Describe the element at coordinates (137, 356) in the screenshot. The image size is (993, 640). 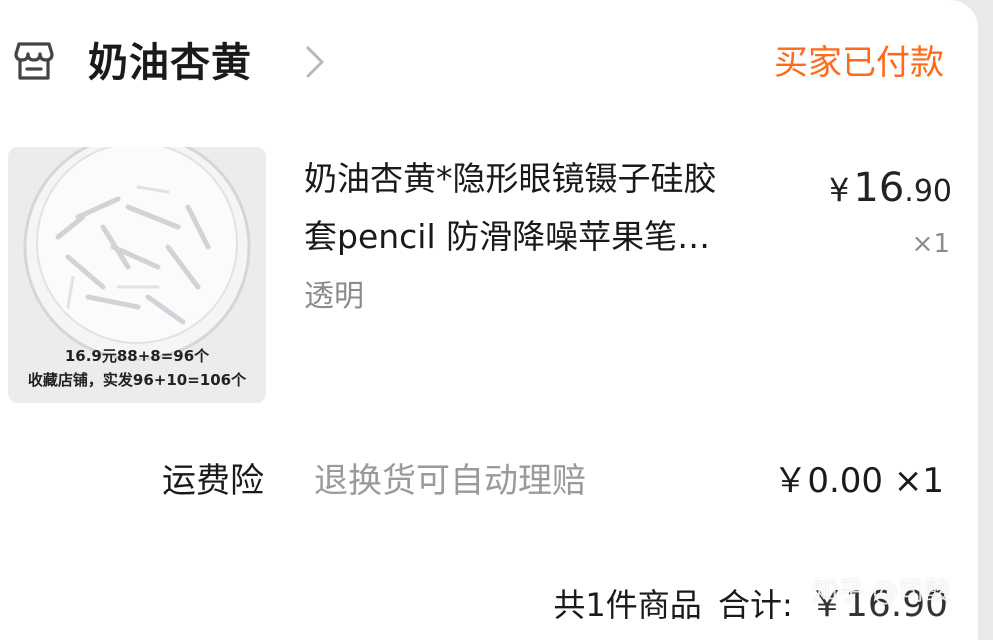
I see `image-caption-line1: 16.9元88+8=96个` at that location.